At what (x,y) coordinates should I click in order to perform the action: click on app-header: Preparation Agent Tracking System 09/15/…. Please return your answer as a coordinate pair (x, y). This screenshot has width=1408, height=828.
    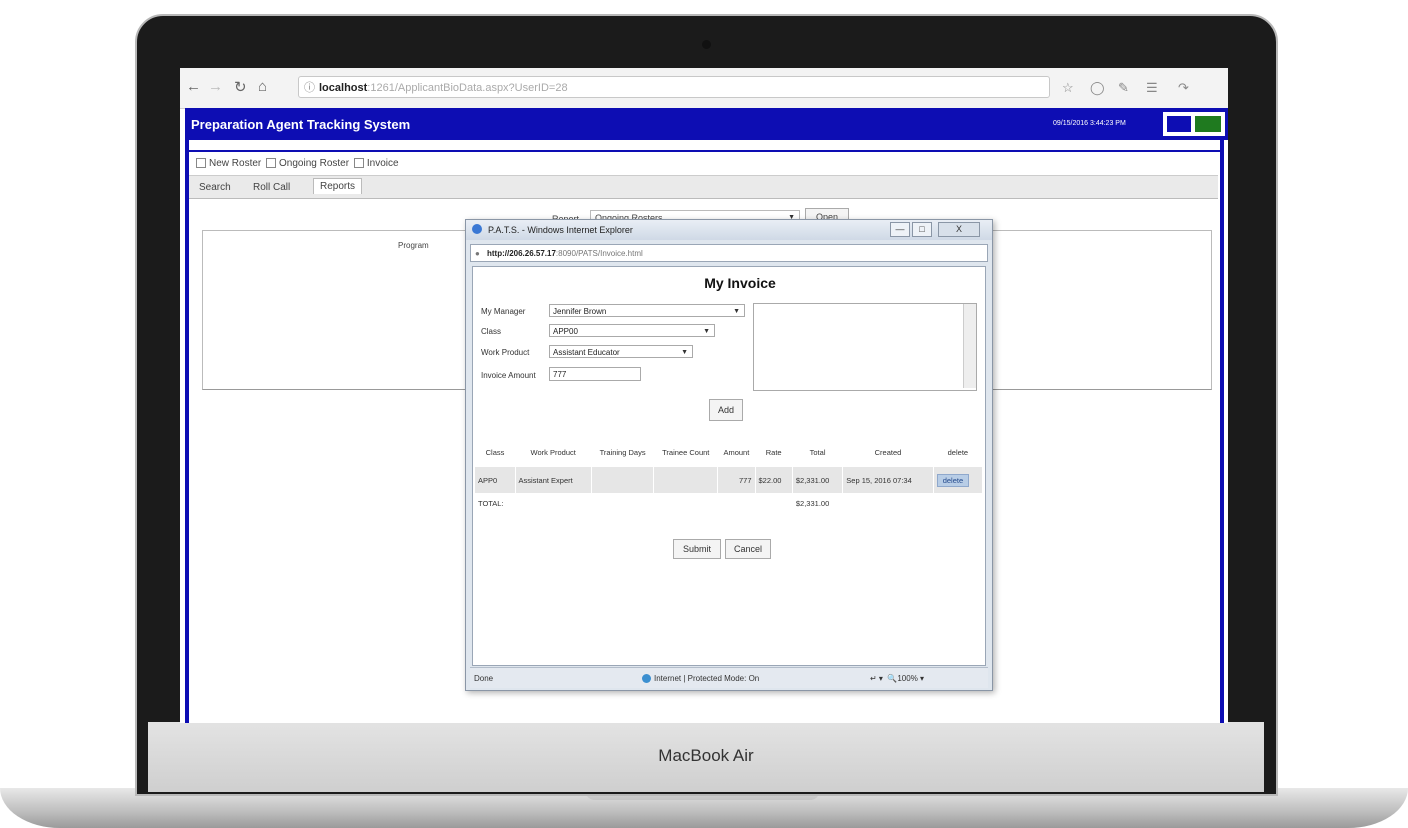
    Looking at the image, I should click on (706, 124).